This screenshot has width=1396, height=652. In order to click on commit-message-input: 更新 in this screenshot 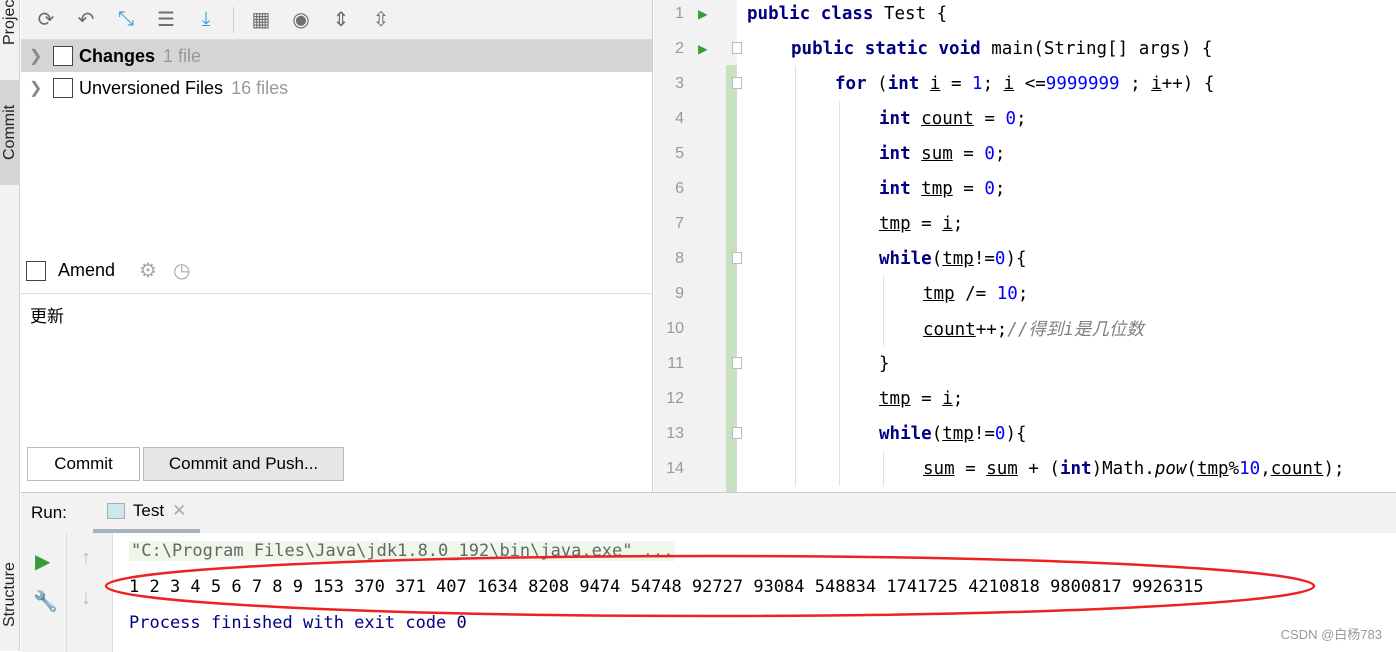, I will do `click(337, 363)`.